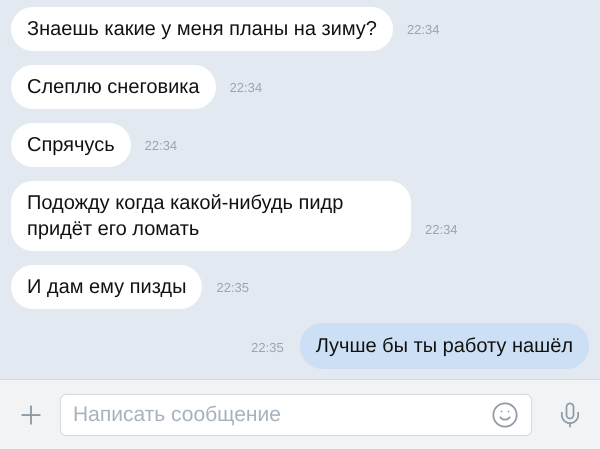 This screenshot has height=449, width=600. I want to click on message-field: Написать сообщение, so click(296, 415).